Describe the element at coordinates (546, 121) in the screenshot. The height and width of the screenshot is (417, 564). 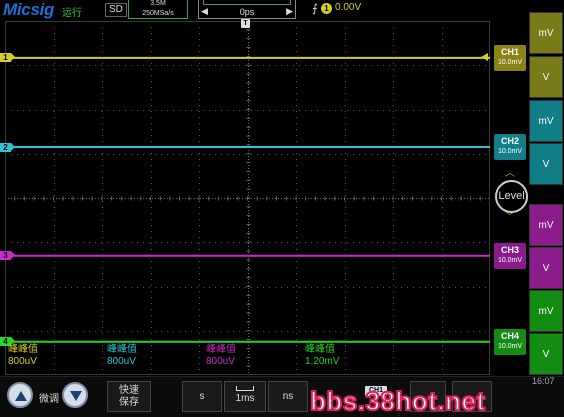
I see `ch2-unit-mv-button: mV` at that location.